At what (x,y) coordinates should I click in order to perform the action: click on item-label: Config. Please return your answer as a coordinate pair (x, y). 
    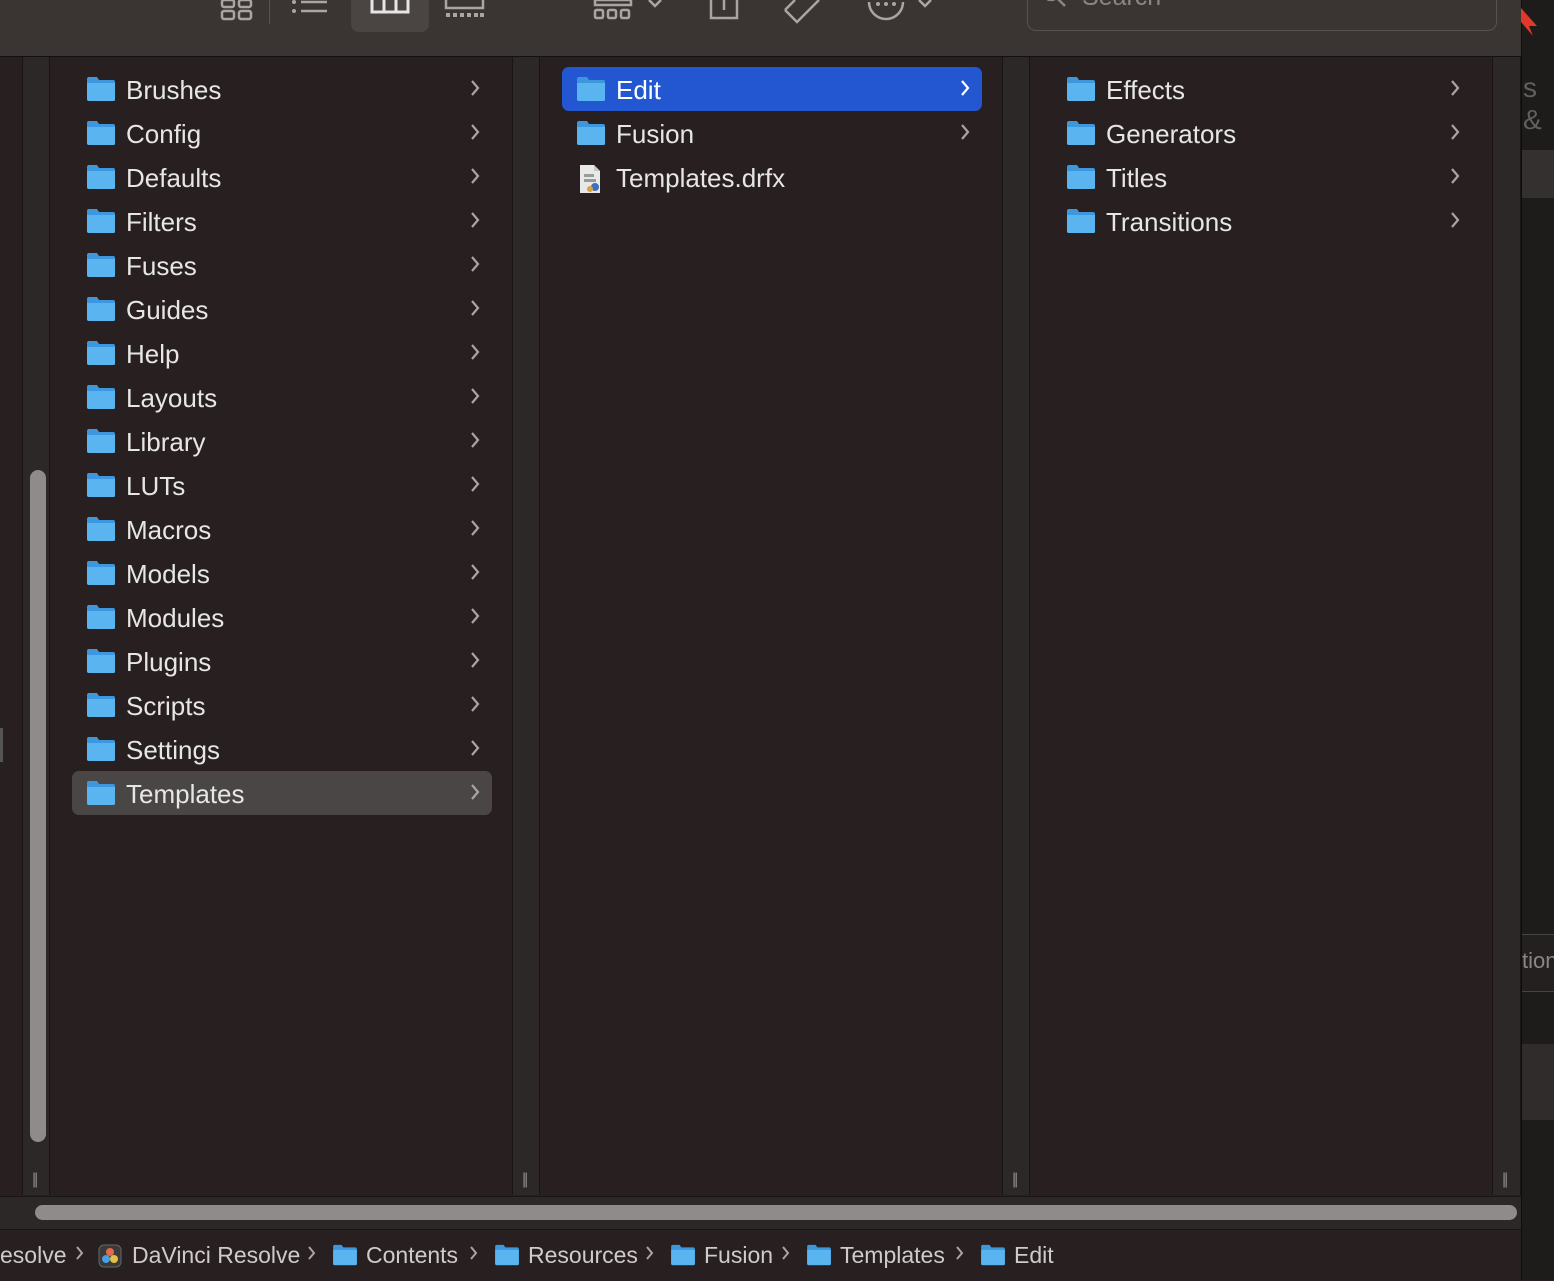
    Looking at the image, I should click on (164, 134).